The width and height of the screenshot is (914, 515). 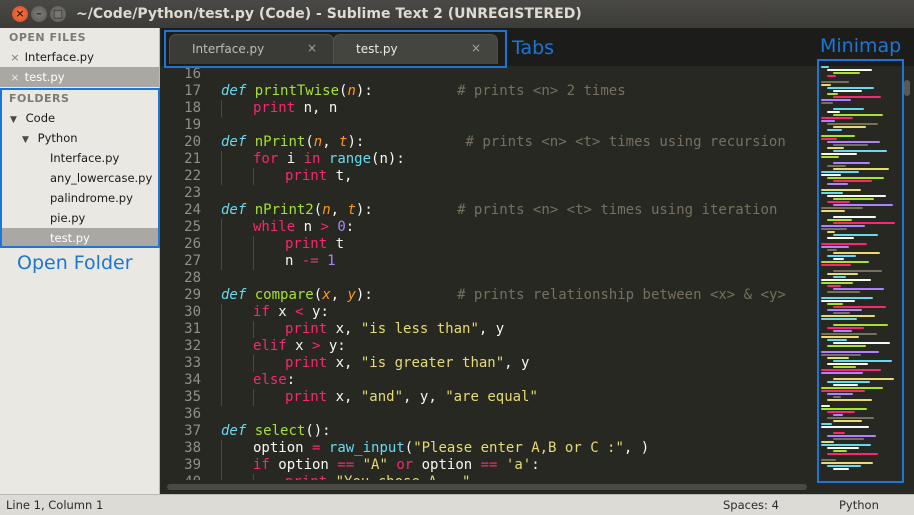 What do you see at coordinates (58, 14) in the screenshot?
I see `maximize-window-button: □` at bounding box center [58, 14].